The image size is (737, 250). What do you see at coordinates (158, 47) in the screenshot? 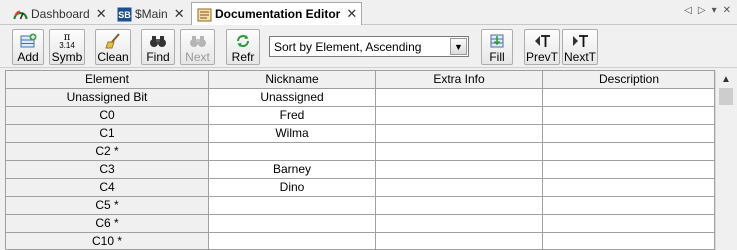
I see `find-button: Find` at bounding box center [158, 47].